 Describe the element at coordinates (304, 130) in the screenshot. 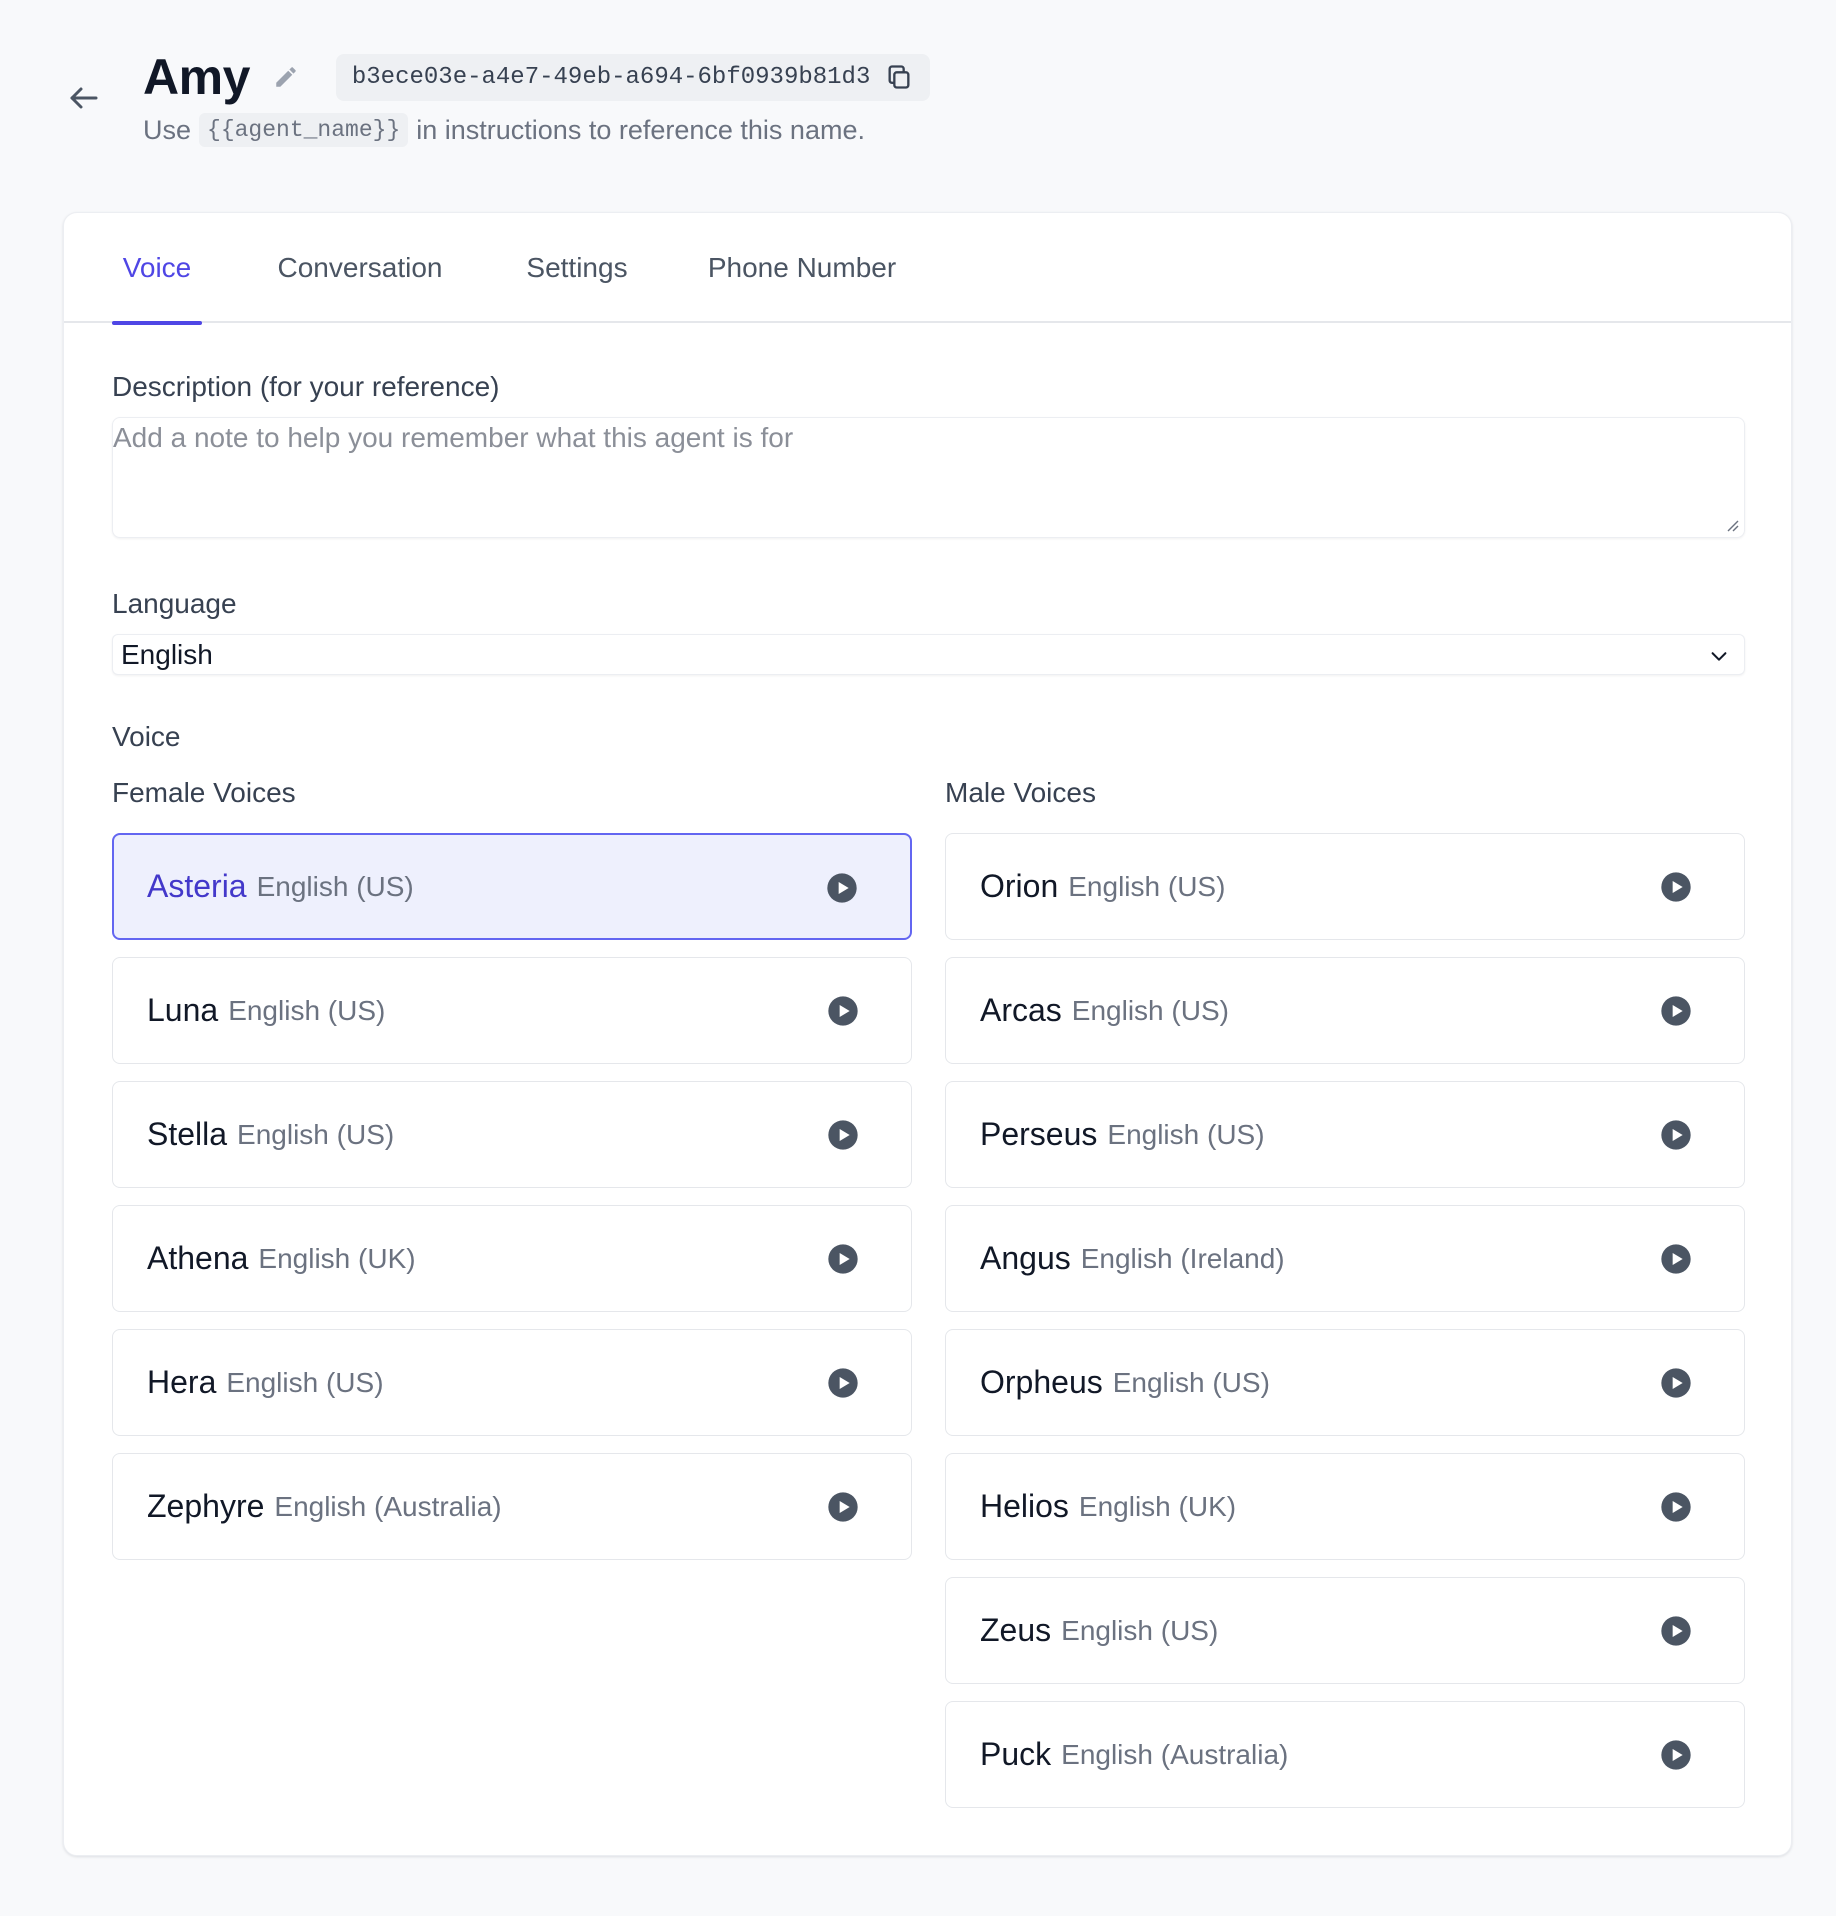

I see `hint-code: {{agent_name}}` at that location.